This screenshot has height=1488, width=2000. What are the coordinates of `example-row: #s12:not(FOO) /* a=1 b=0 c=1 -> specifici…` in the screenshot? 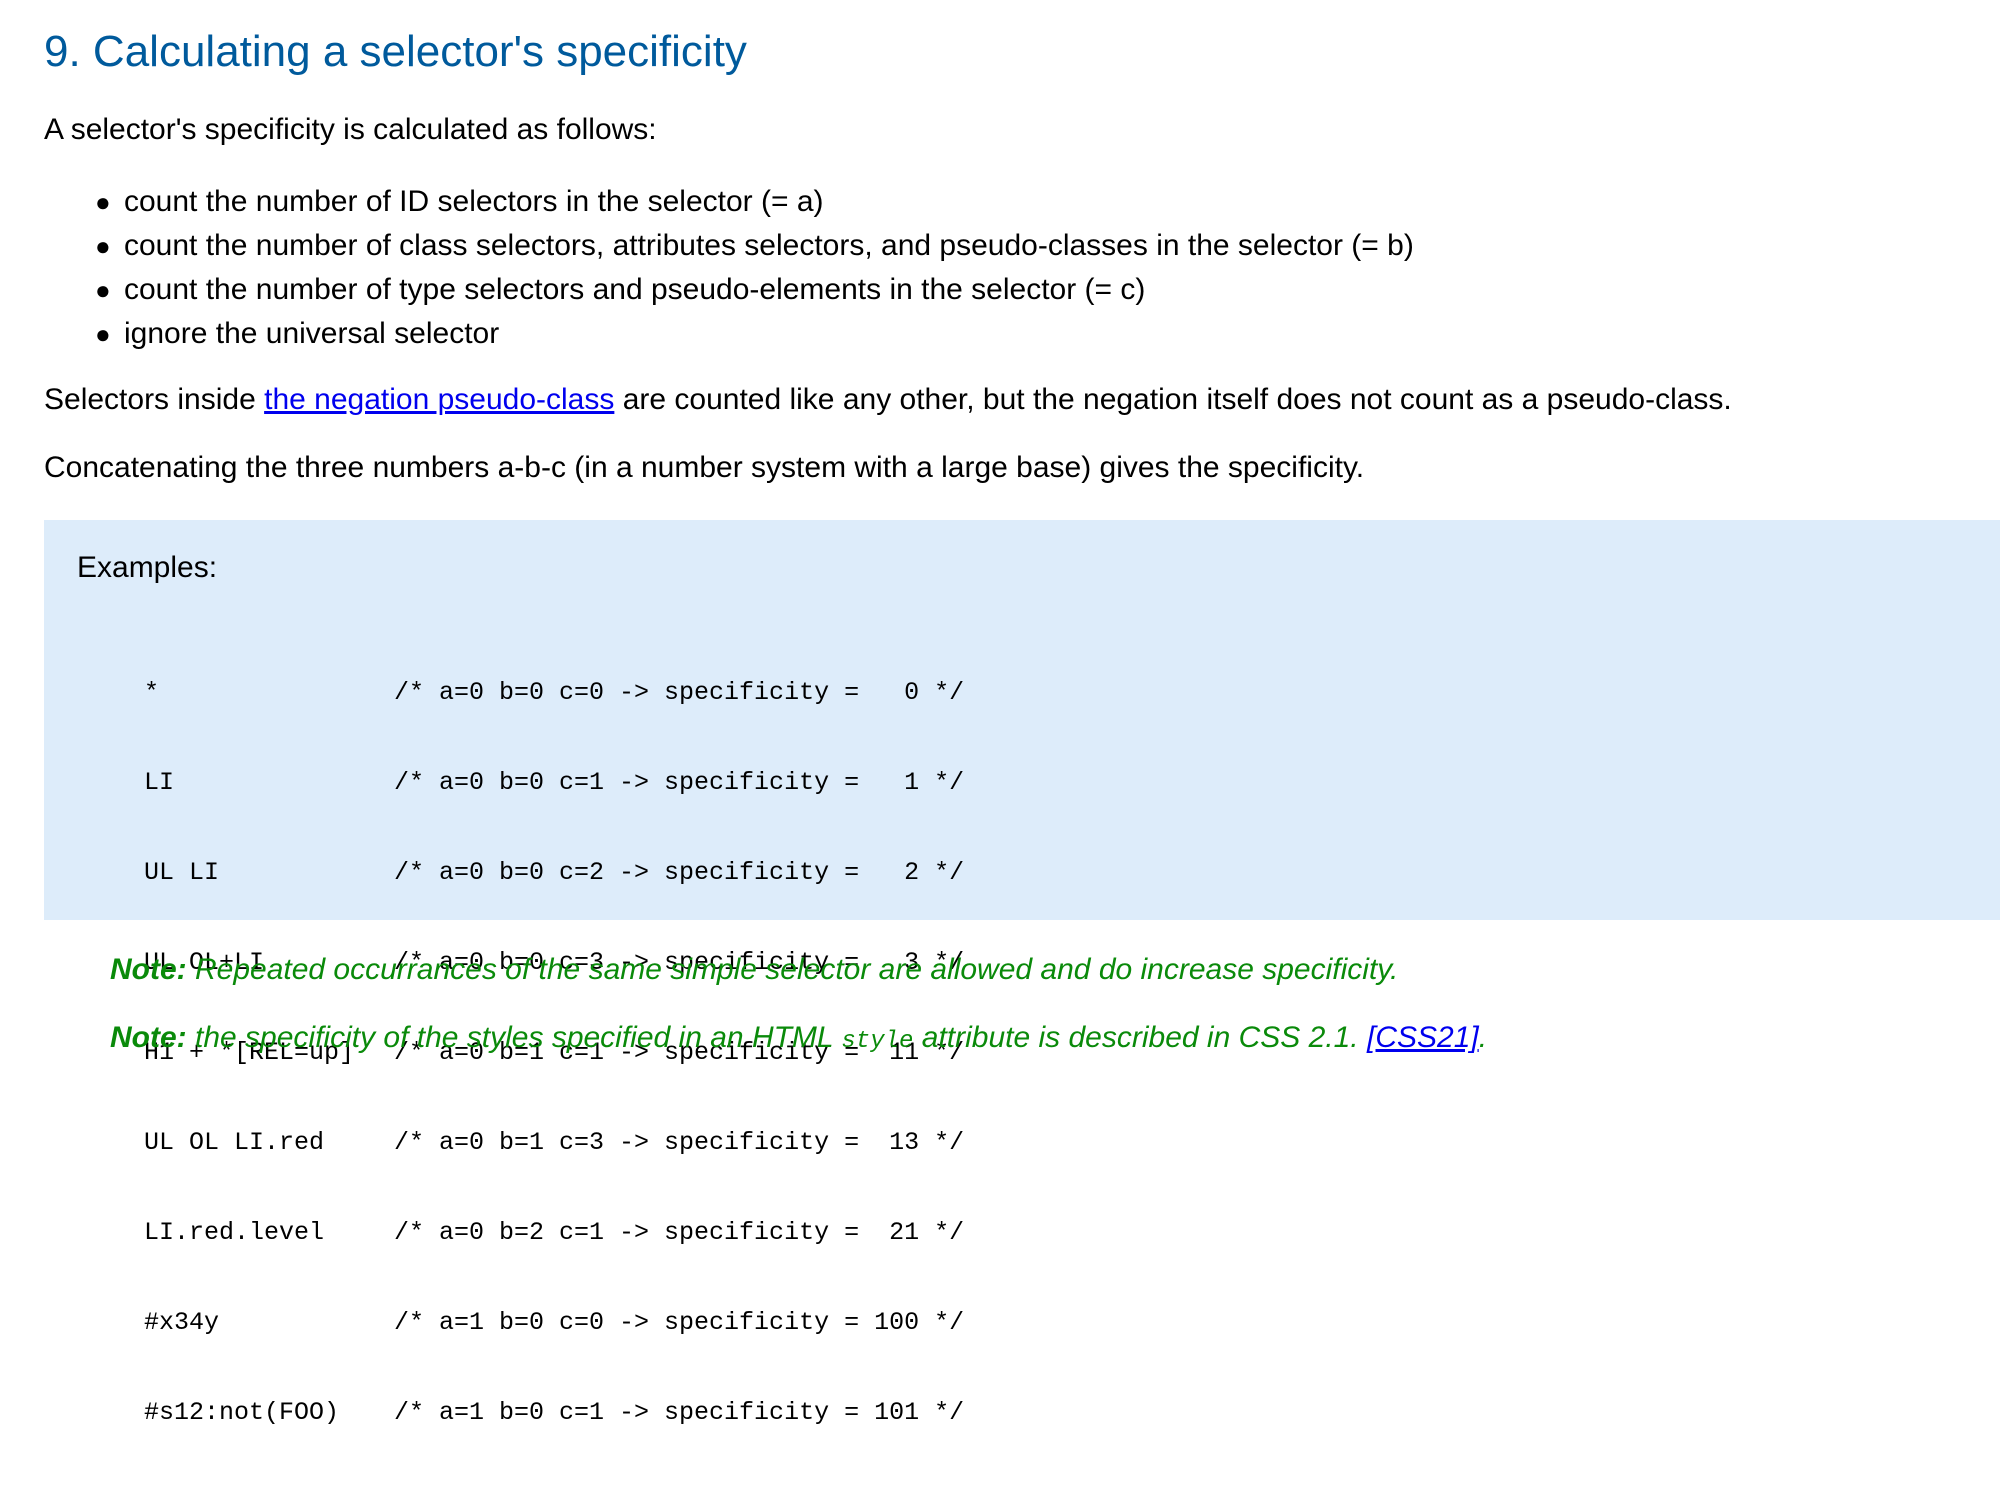 It's located at (554, 1413).